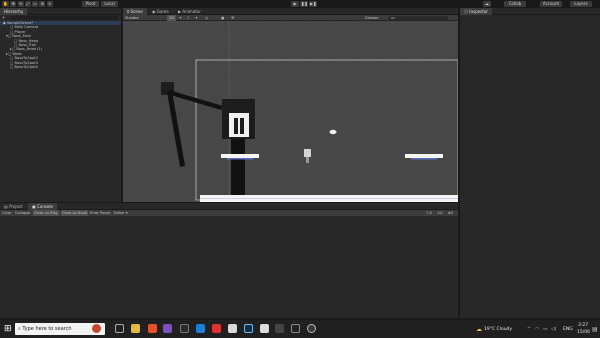 The height and width of the screenshot is (338, 600). Describe the element at coordinates (27, 44) in the screenshot. I see `item-label: Boss_Trail` at that location.